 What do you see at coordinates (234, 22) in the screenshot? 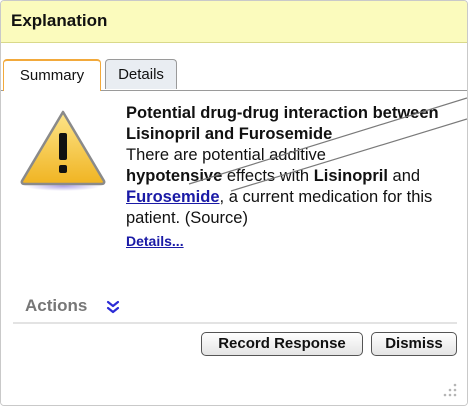
I see `panel-header: Explanation` at bounding box center [234, 22].